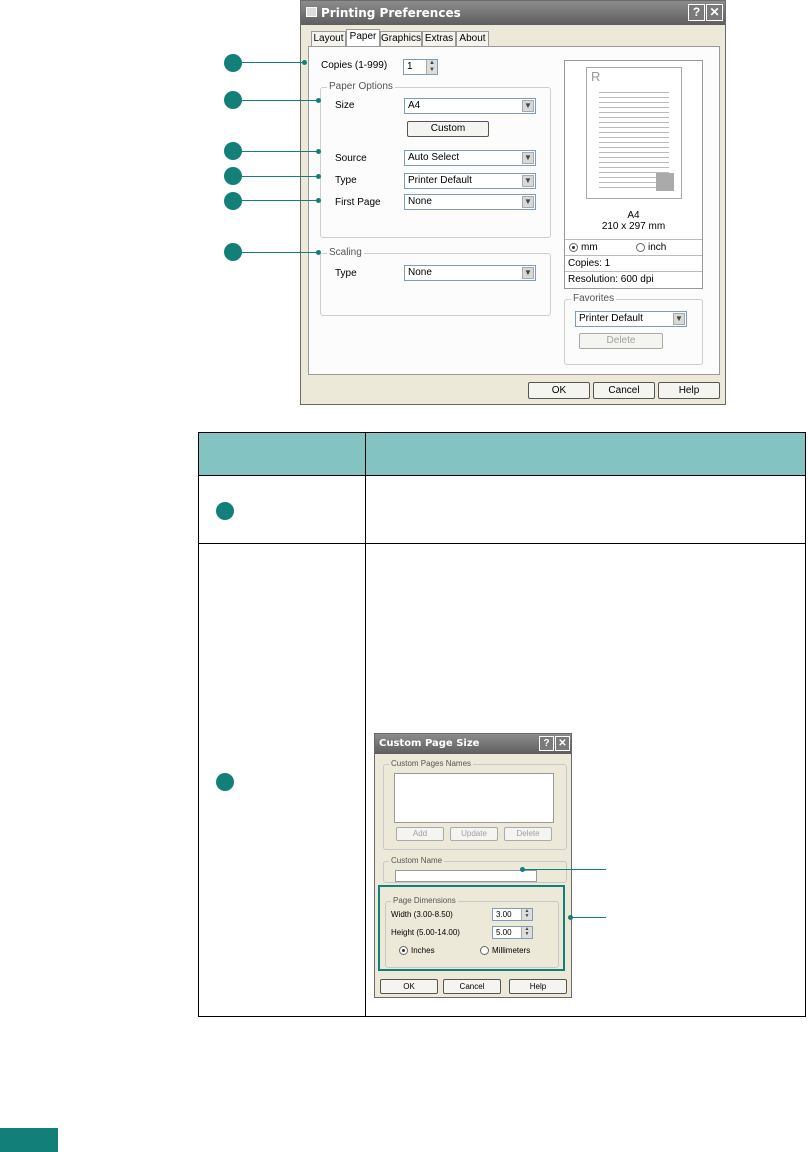  Describe the element at coordinates (624, 390) in the screenshot. I see `cancel-button: Cancel` at that location.